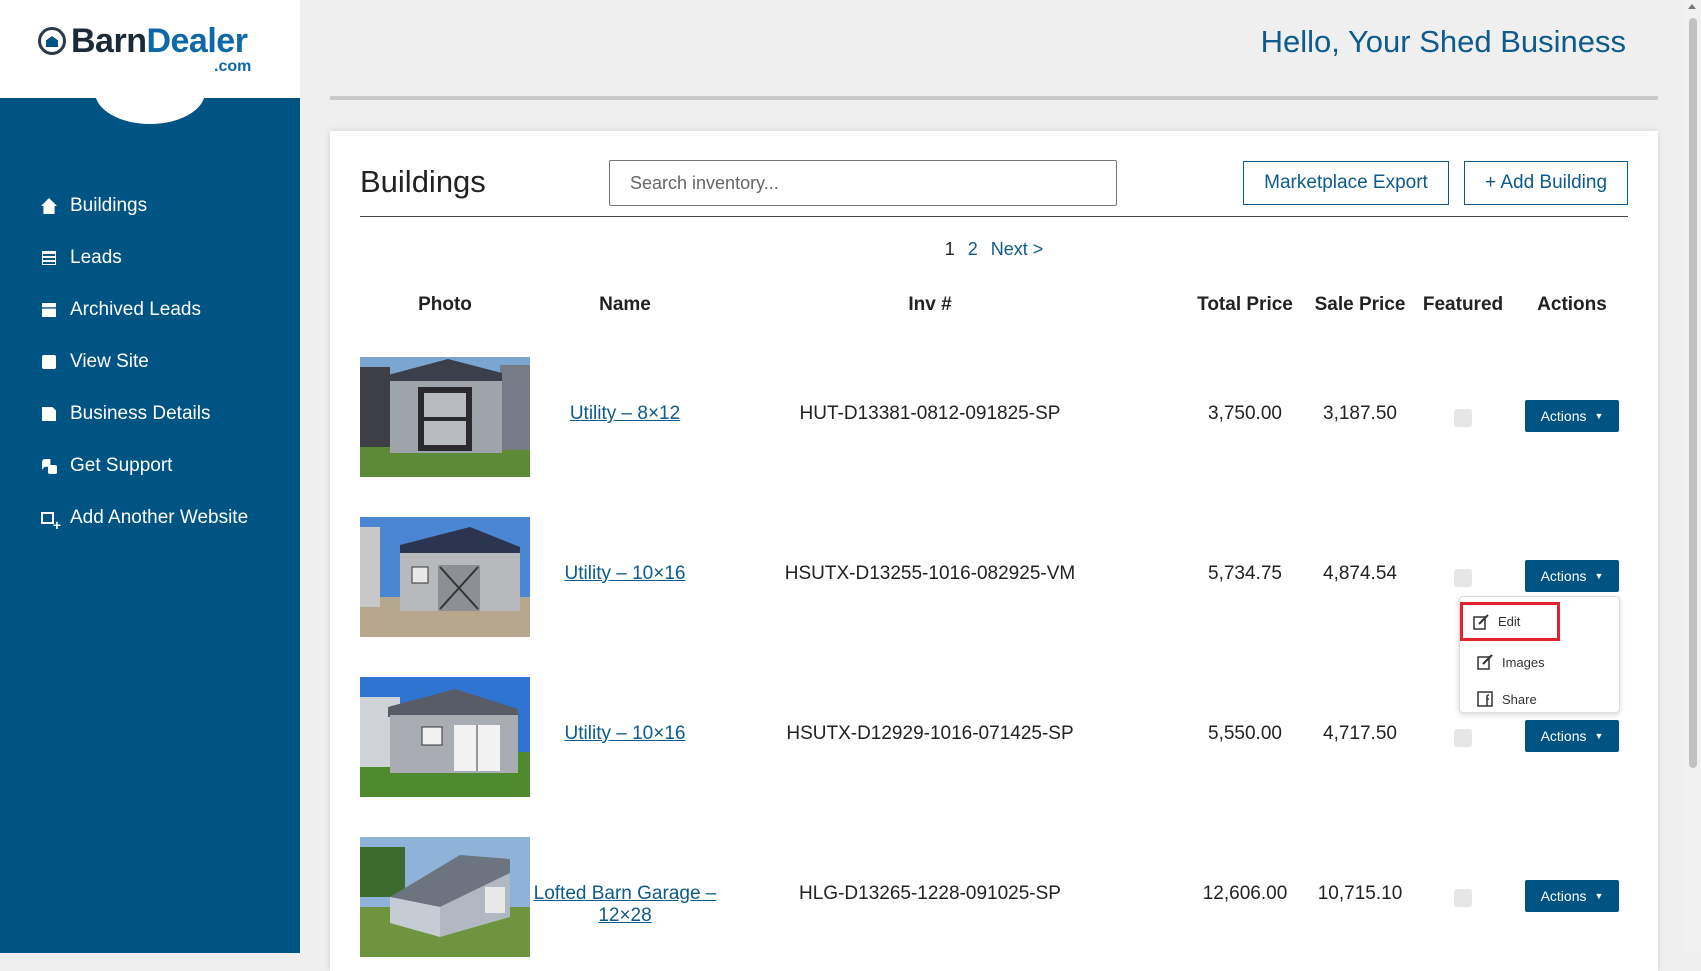 The width and height of the screenshot is (1701, 971). What do you see at coordinates (109, 205) in the screenshot?
I see `sidebar-item-label: Buildings` at bounding box center [109, 205].